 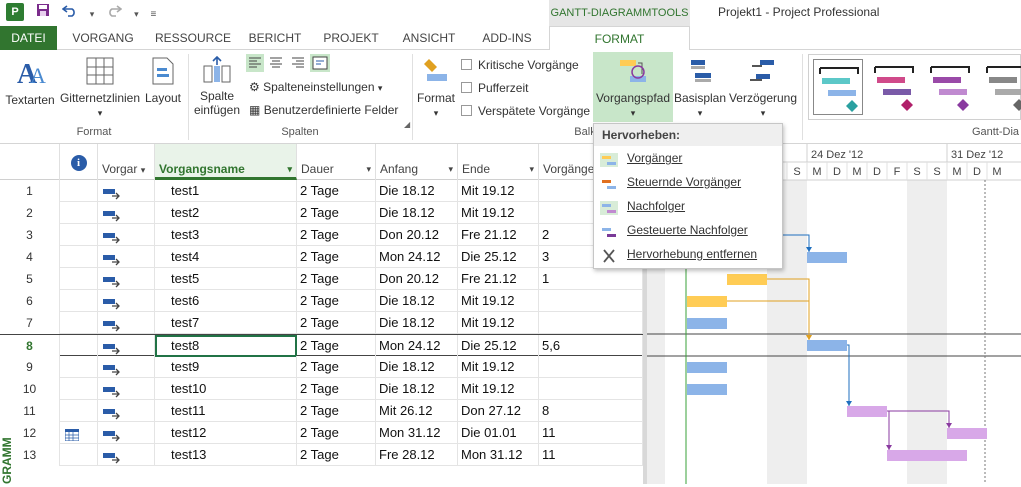 I want to click on cell-name: test9, so click(x=226, y=367).